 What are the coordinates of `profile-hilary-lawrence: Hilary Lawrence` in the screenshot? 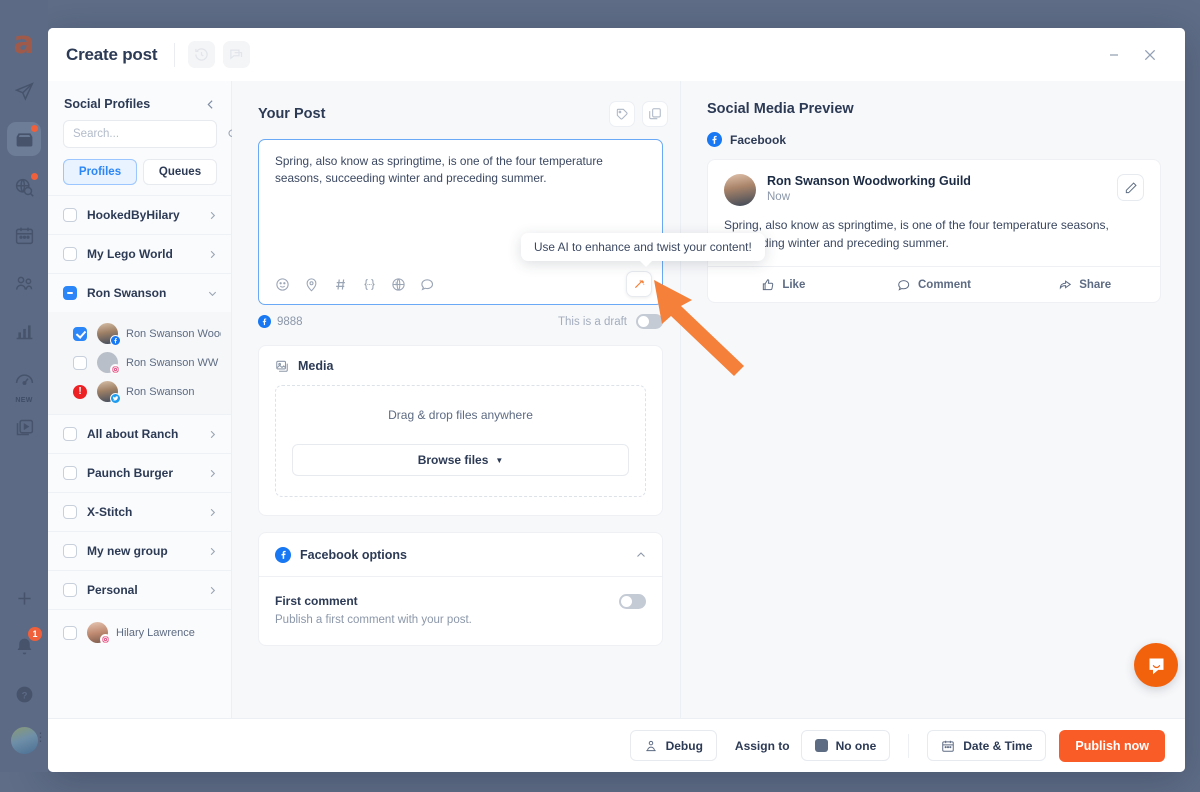 It's located at (139, 632).